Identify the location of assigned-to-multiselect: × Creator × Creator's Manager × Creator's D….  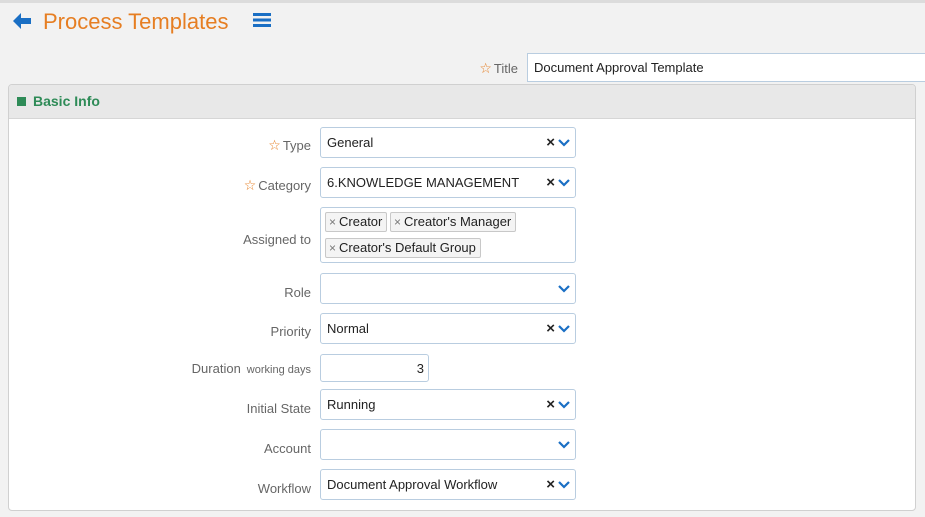
(448, 235).